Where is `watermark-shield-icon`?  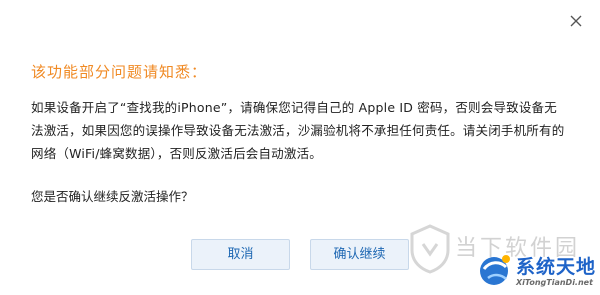 watermark-shield-icon is located at coordinates (430, 251).